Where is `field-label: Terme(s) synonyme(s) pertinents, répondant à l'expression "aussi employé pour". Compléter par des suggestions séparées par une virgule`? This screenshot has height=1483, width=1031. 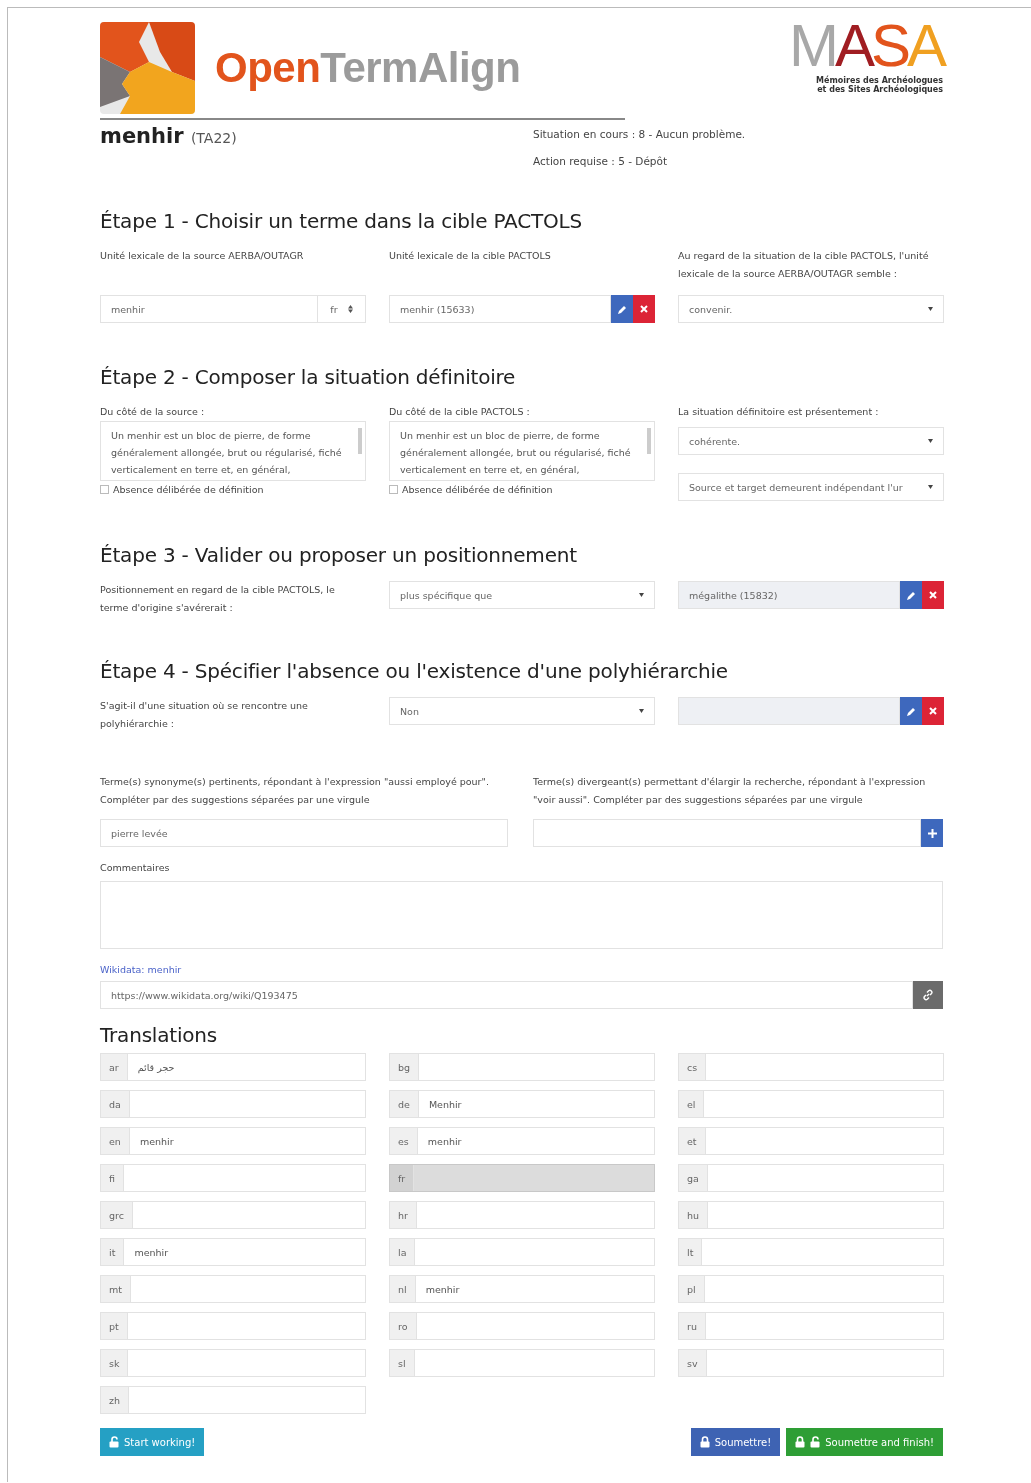
field-label: Terme(s) synonyme(s) pertinents, répondant à l'expression "aussi employé pour". Compléter par des suggestions séparées par une virgule is located at coordinates (295, 791).